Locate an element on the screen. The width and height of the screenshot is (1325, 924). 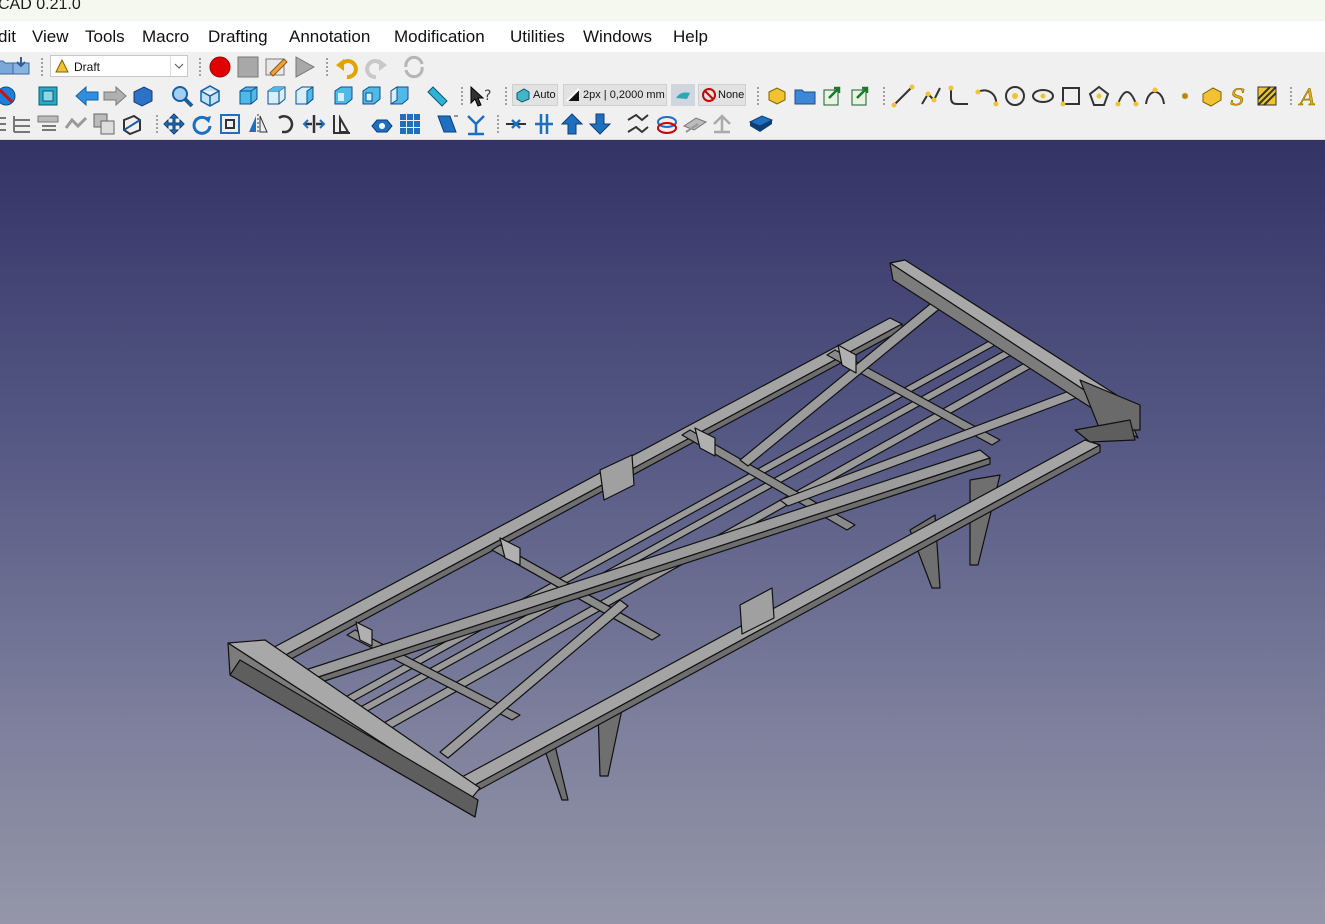
whats-this-icon: ? is located at coordinates (481, 96).